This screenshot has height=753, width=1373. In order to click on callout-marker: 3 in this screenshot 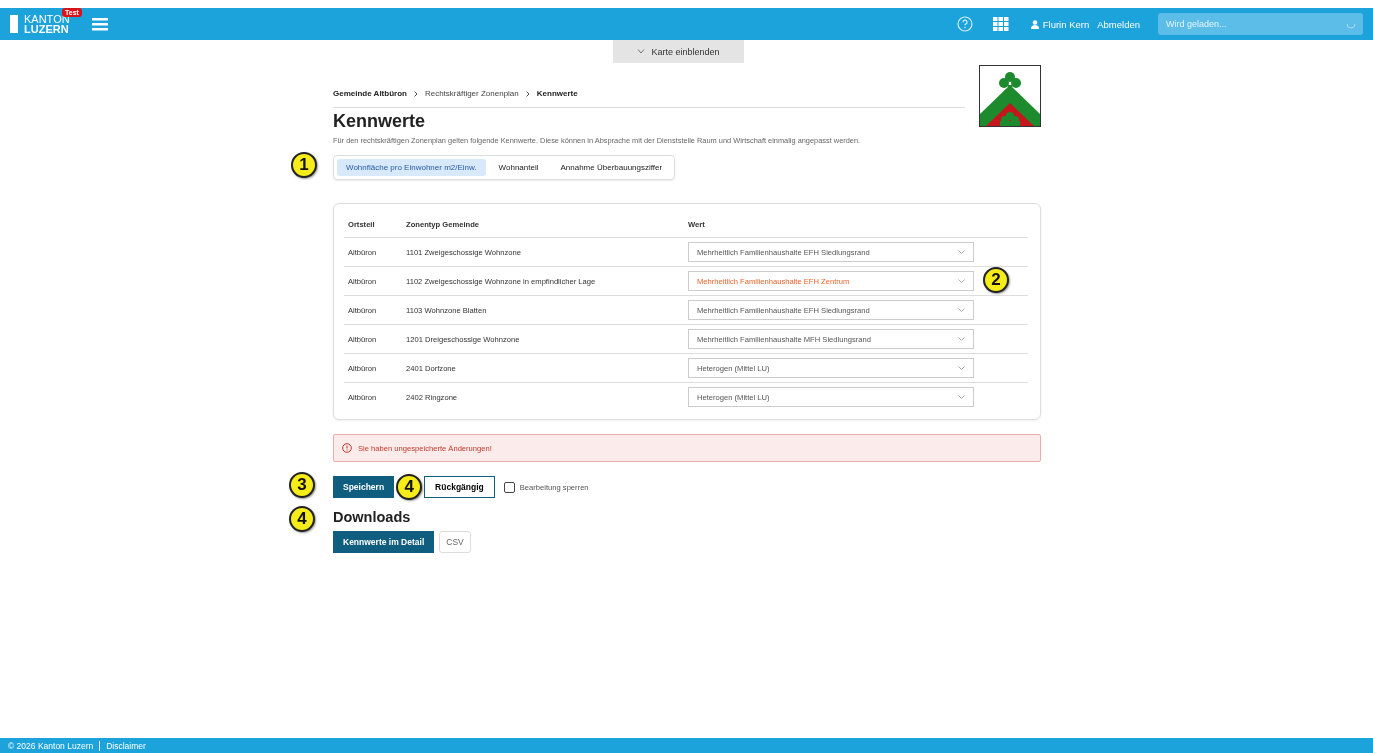, I will do `click(302, 485)`.